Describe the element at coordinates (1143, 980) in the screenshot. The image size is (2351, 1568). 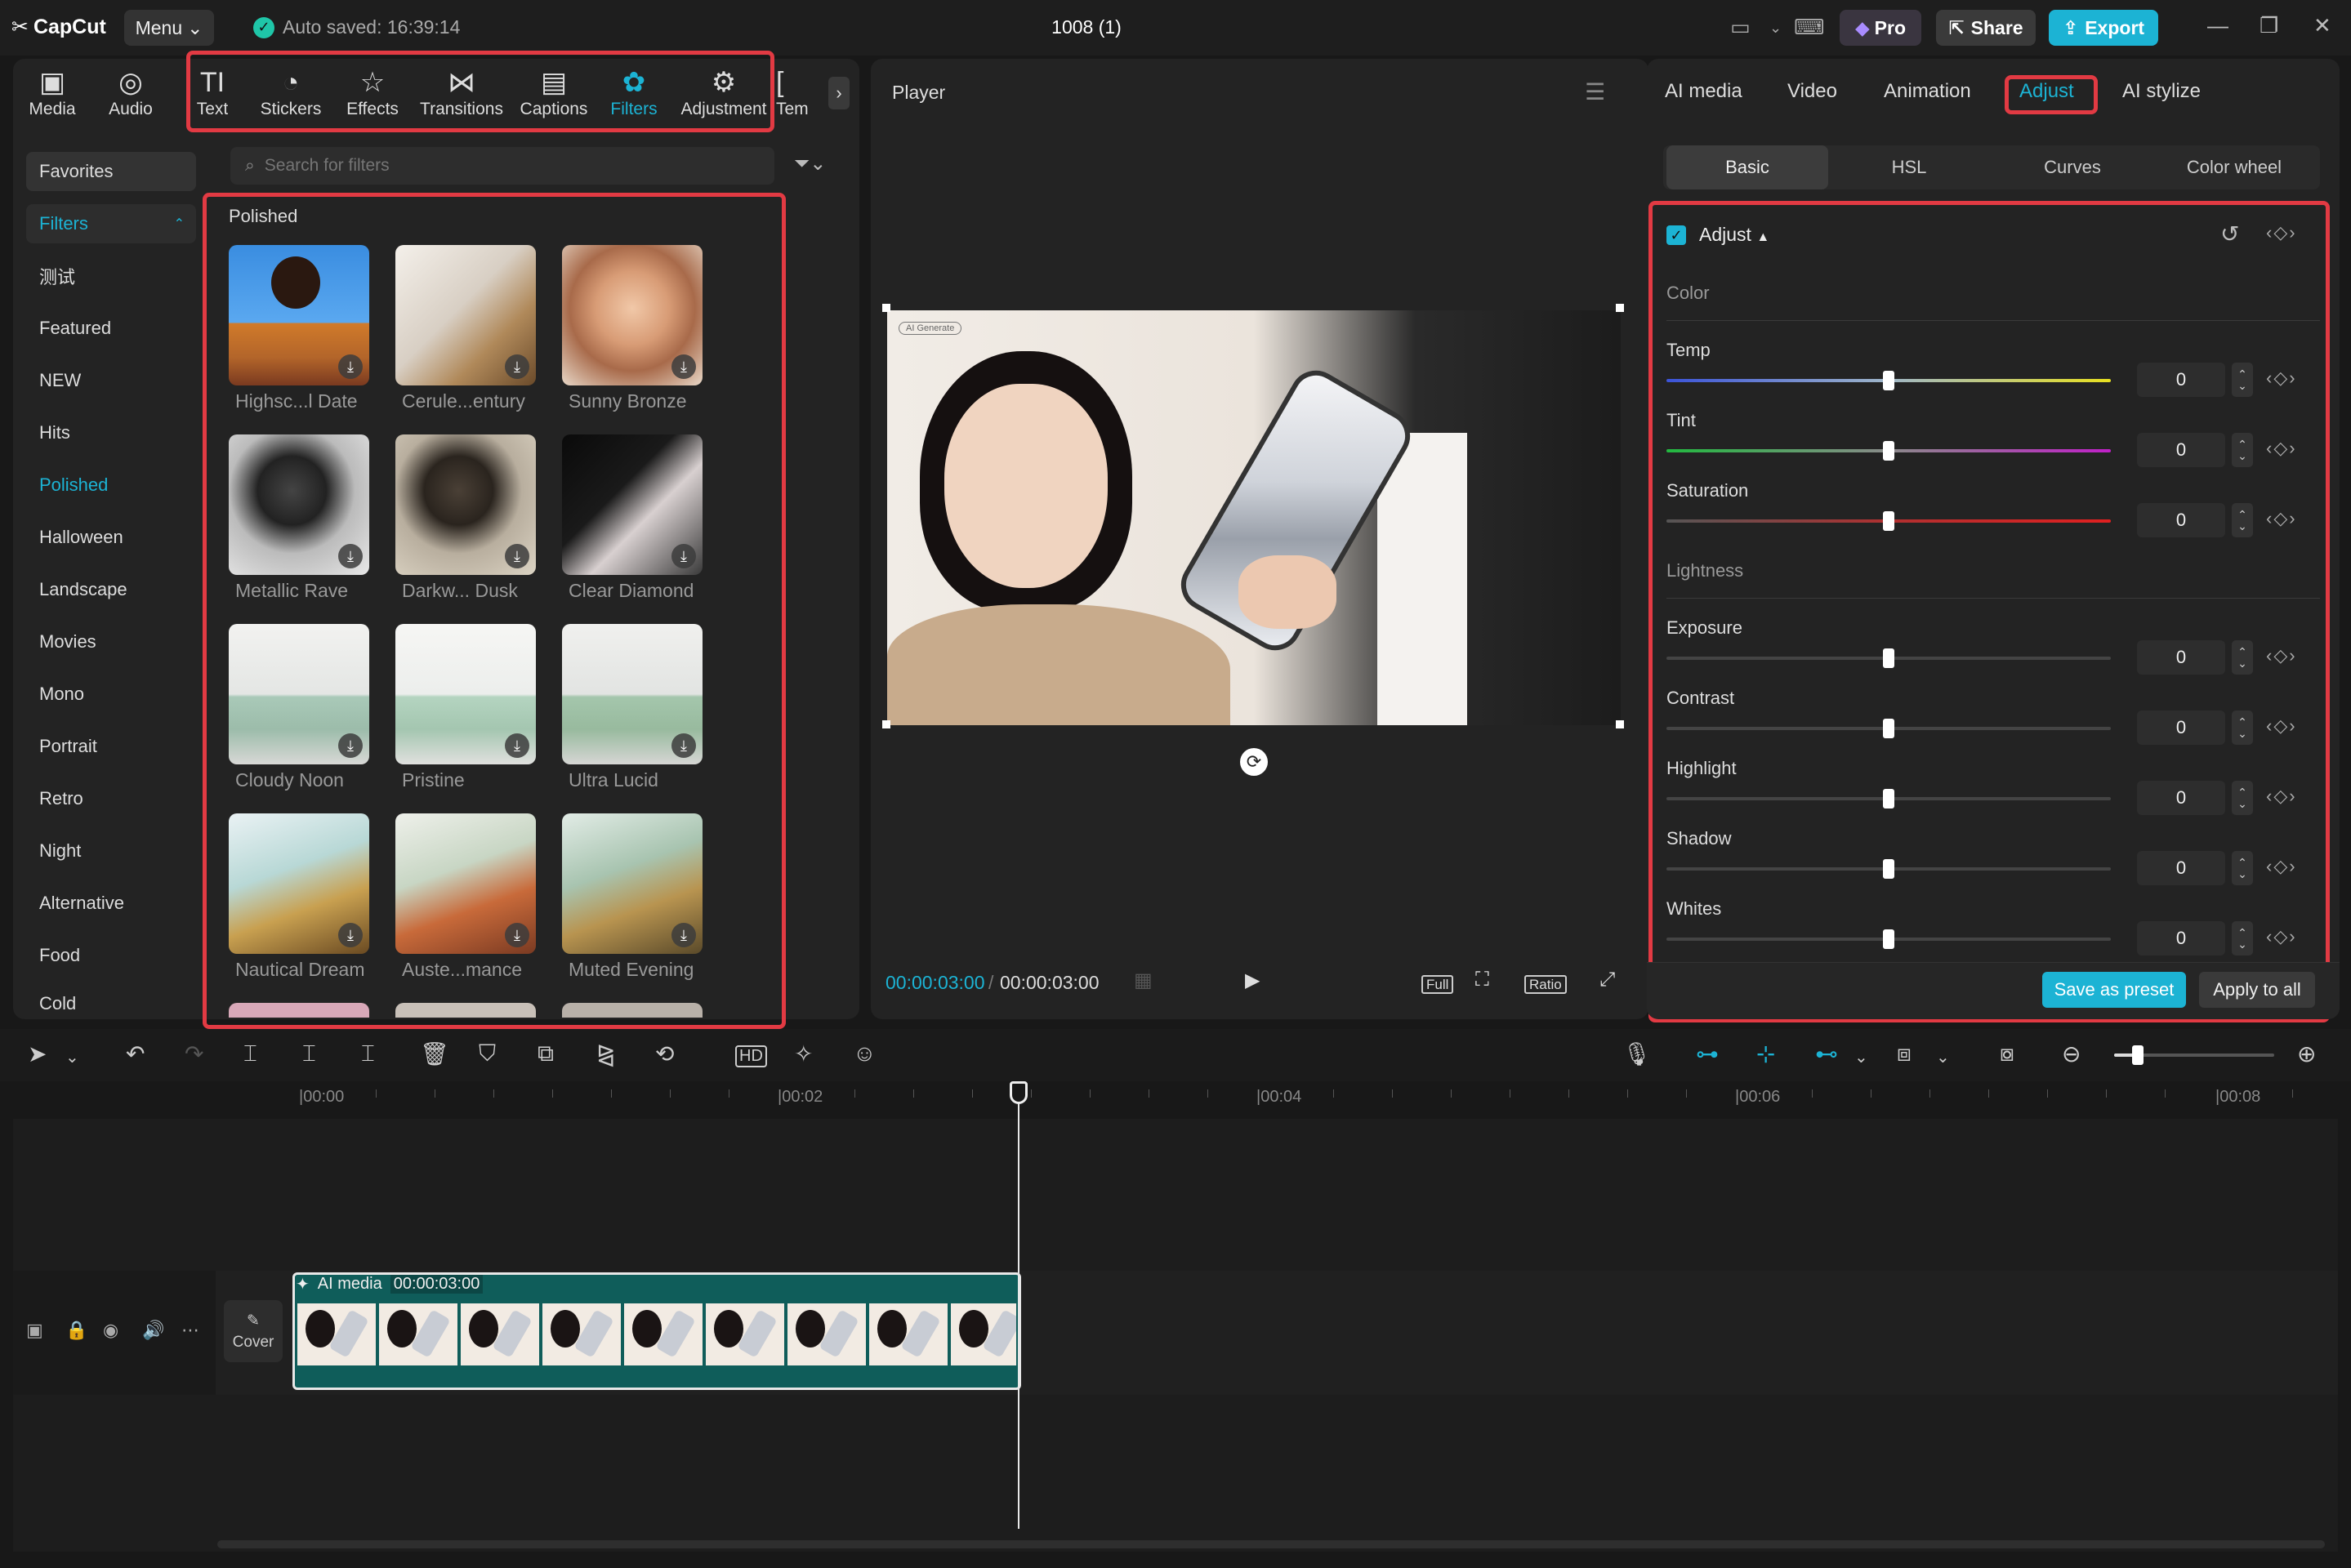
I see `timeline-grid-icon: ▦` at that location.